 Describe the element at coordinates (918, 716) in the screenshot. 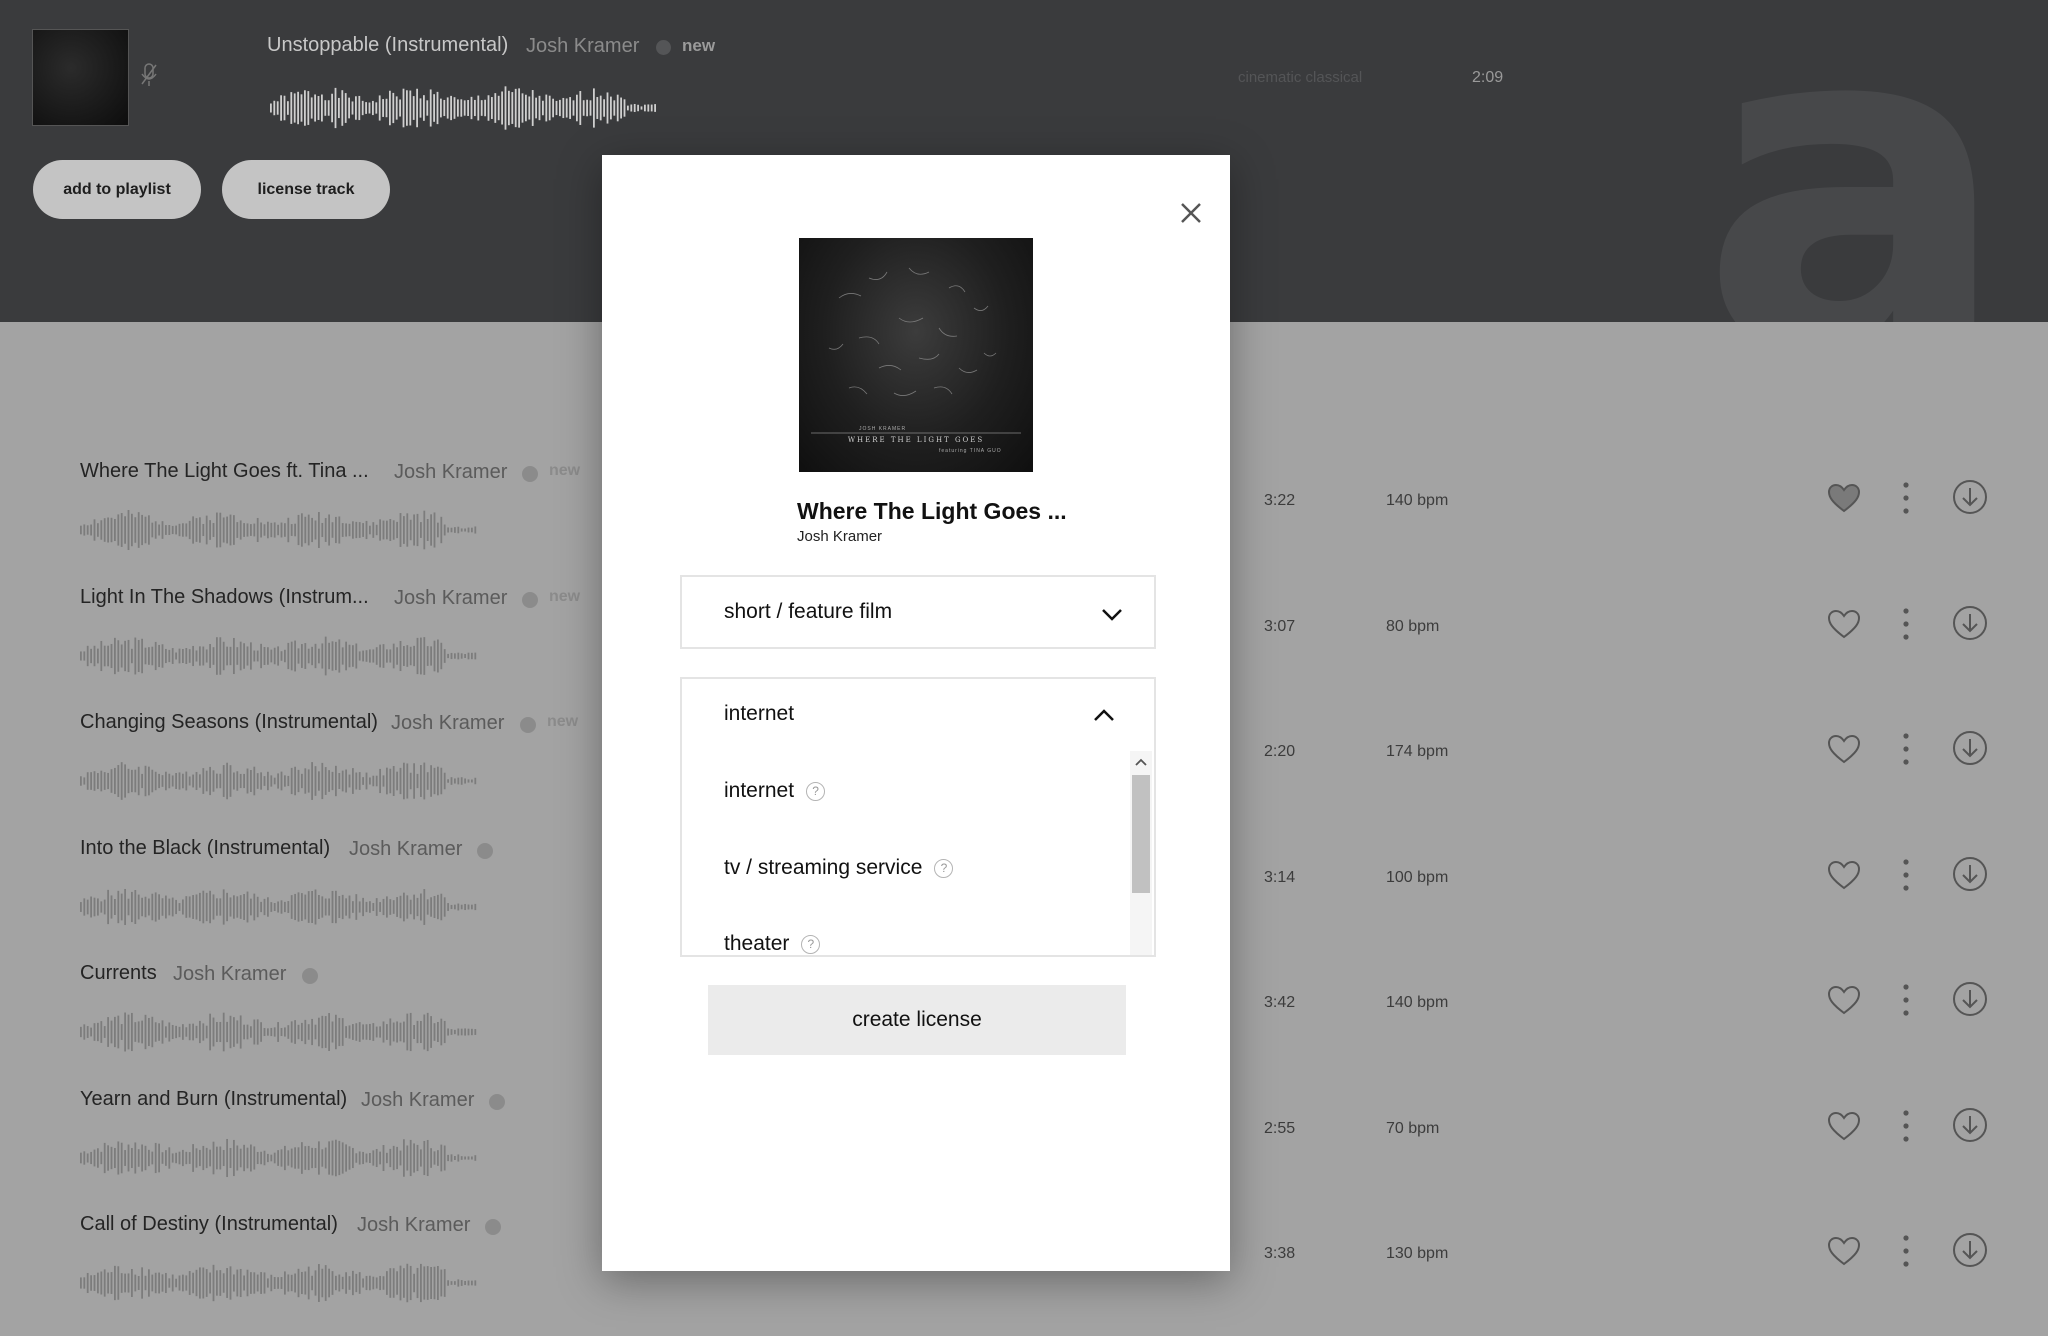

I see `media-select-header: internet` at that location.